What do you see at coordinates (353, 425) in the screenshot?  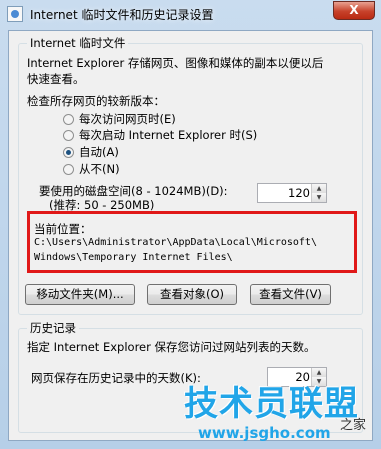 I see `watermark-tail: 之家` at bounding box center [353, 425].